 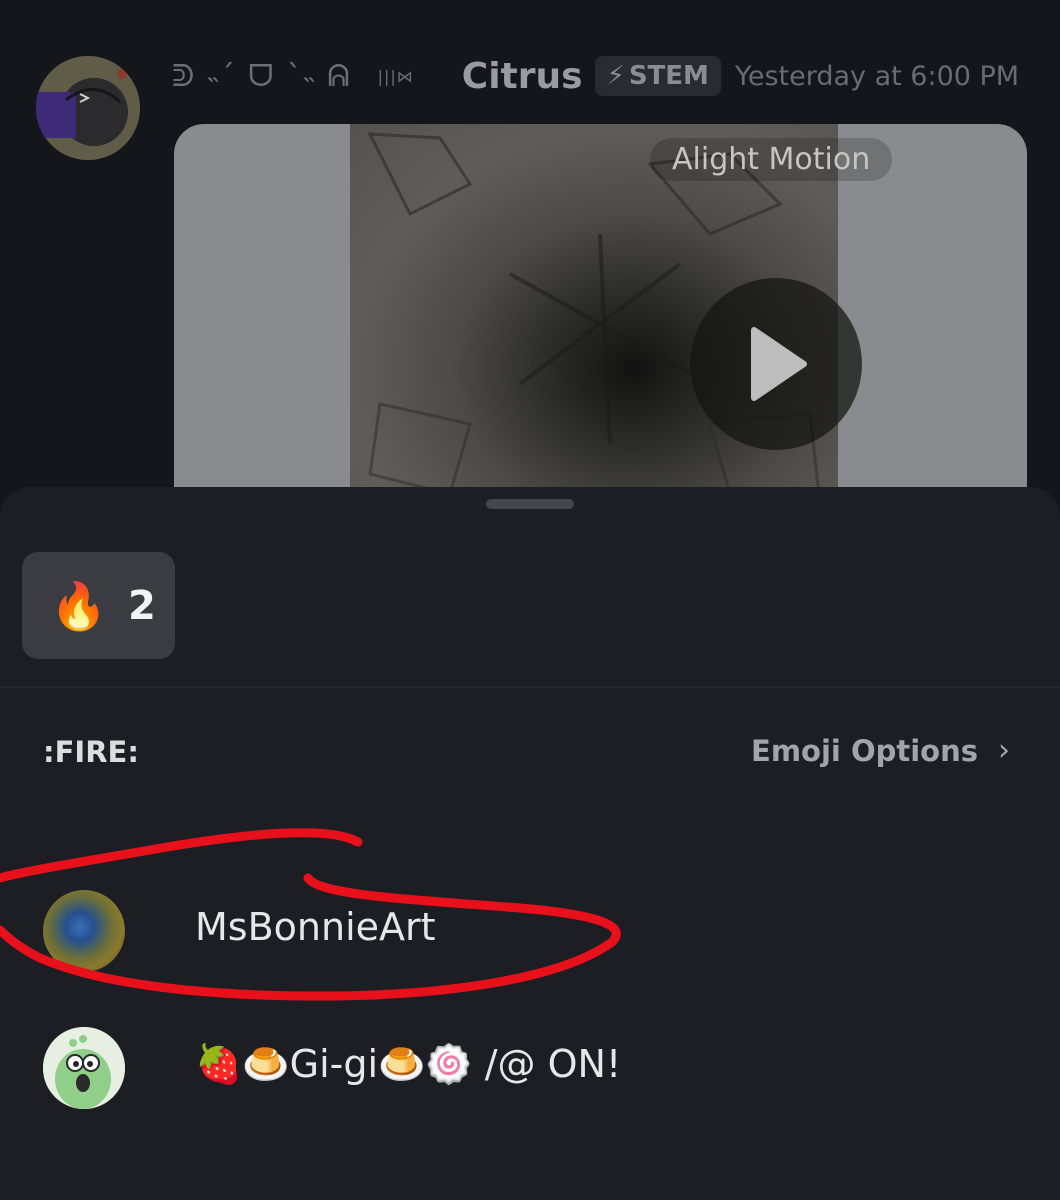 I want to click on reactor-row: MsBonnieArt, so click(x=530, y=931).